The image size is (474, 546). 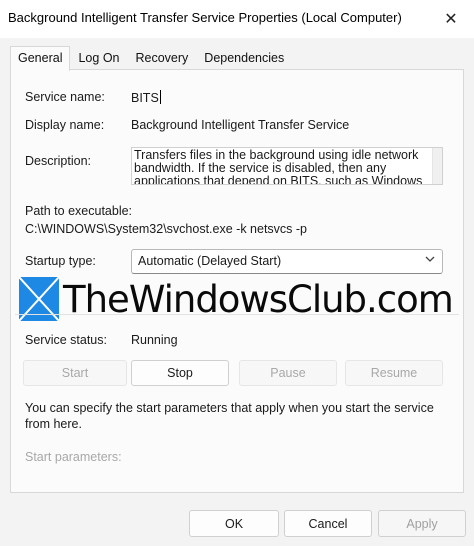 What do you see at coordinates (79, 211) in the screenshot?
I see `path-label: Path to executable:` at bounding box center [79, 211].